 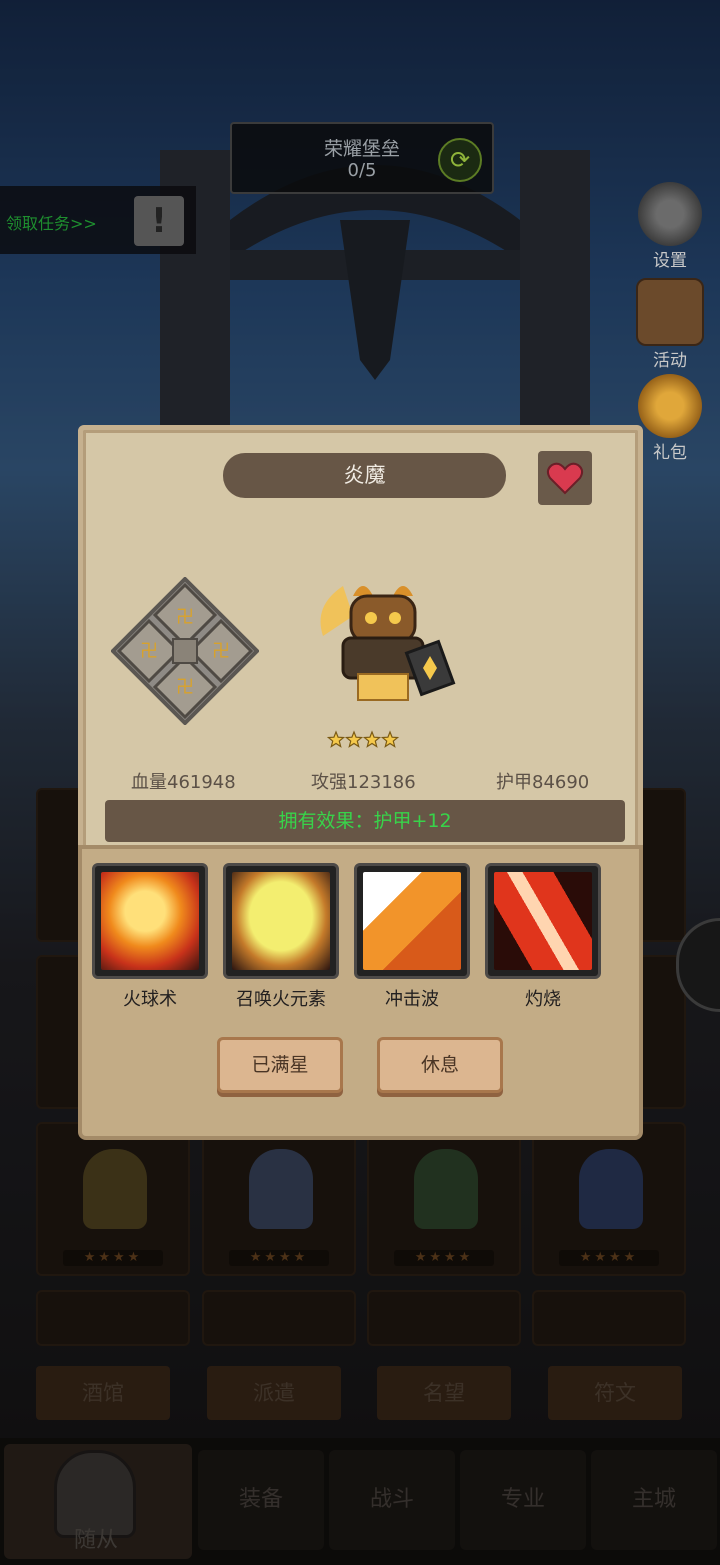 I want to click on burn-icon, so click(x=543, y=921).